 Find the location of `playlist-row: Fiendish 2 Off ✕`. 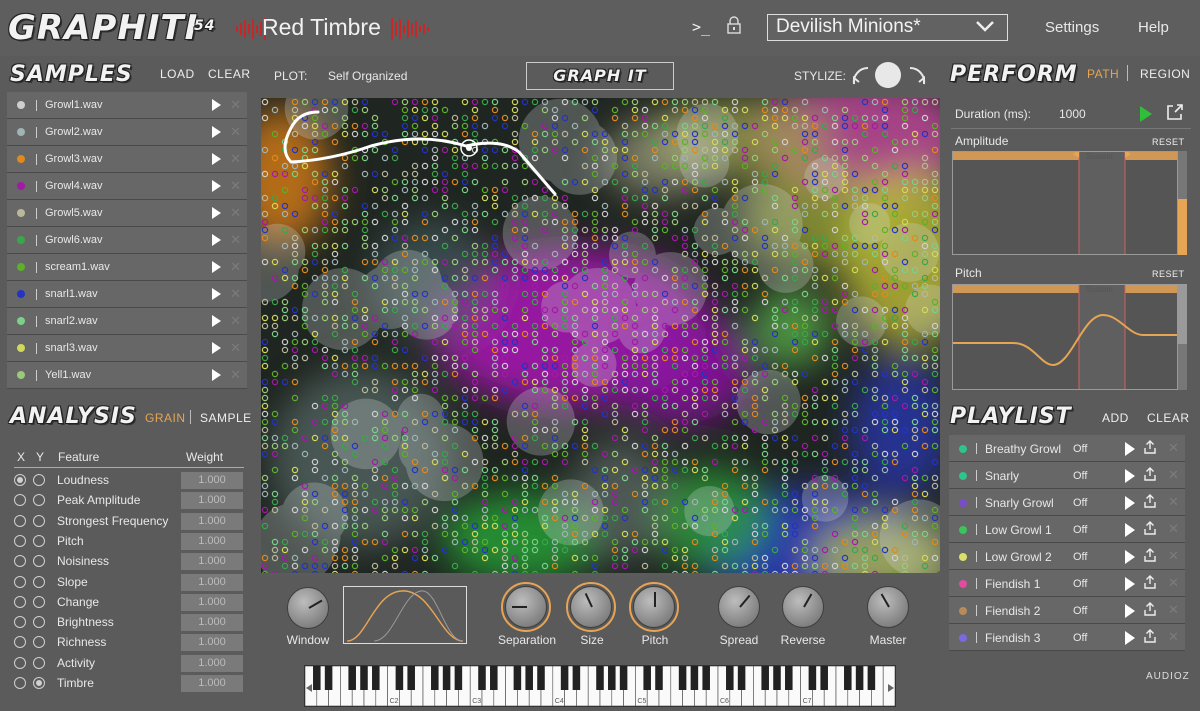

playlist-row: Fiendish 2 Off ✕ is located at coordinates (1067, 610).